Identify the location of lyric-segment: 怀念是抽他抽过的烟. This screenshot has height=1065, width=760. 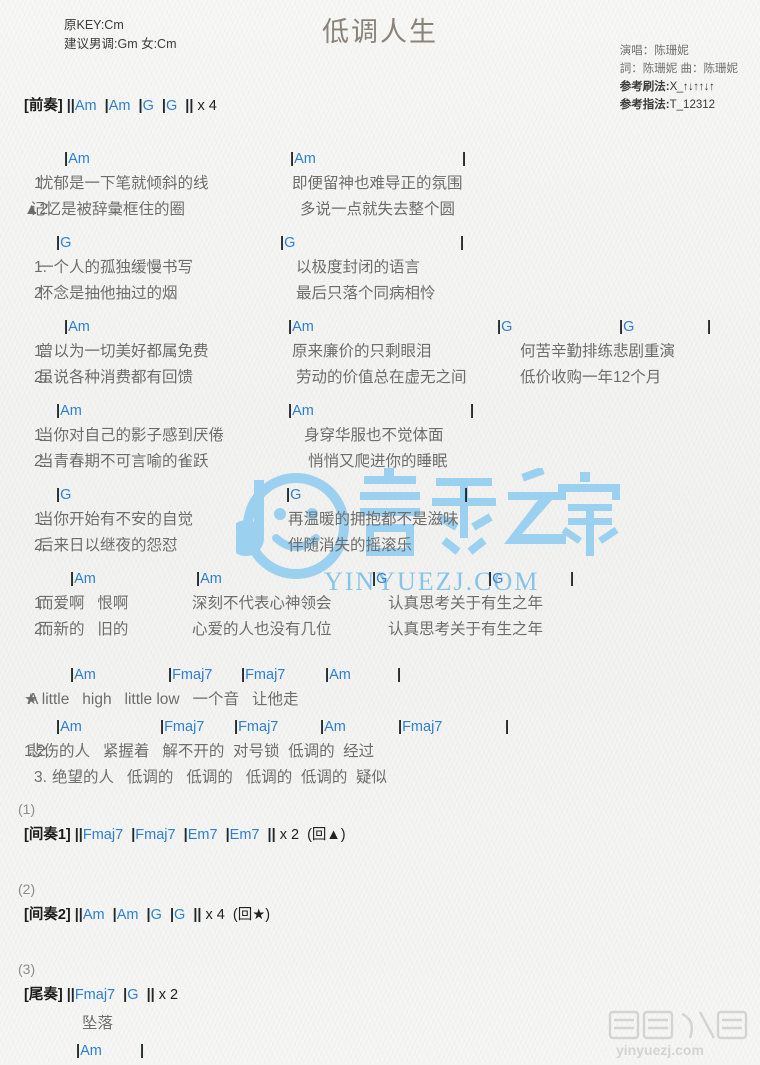
(108, 293).